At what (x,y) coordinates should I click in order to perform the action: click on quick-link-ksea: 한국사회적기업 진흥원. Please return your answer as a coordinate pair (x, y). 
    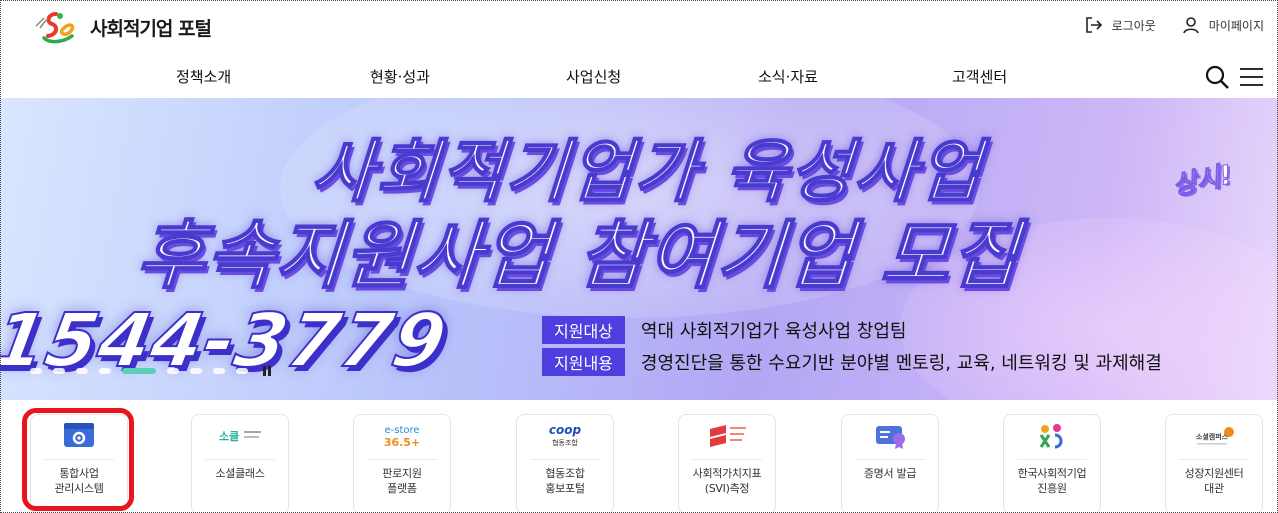
    Looking at the image, I should click on (1052, 463).